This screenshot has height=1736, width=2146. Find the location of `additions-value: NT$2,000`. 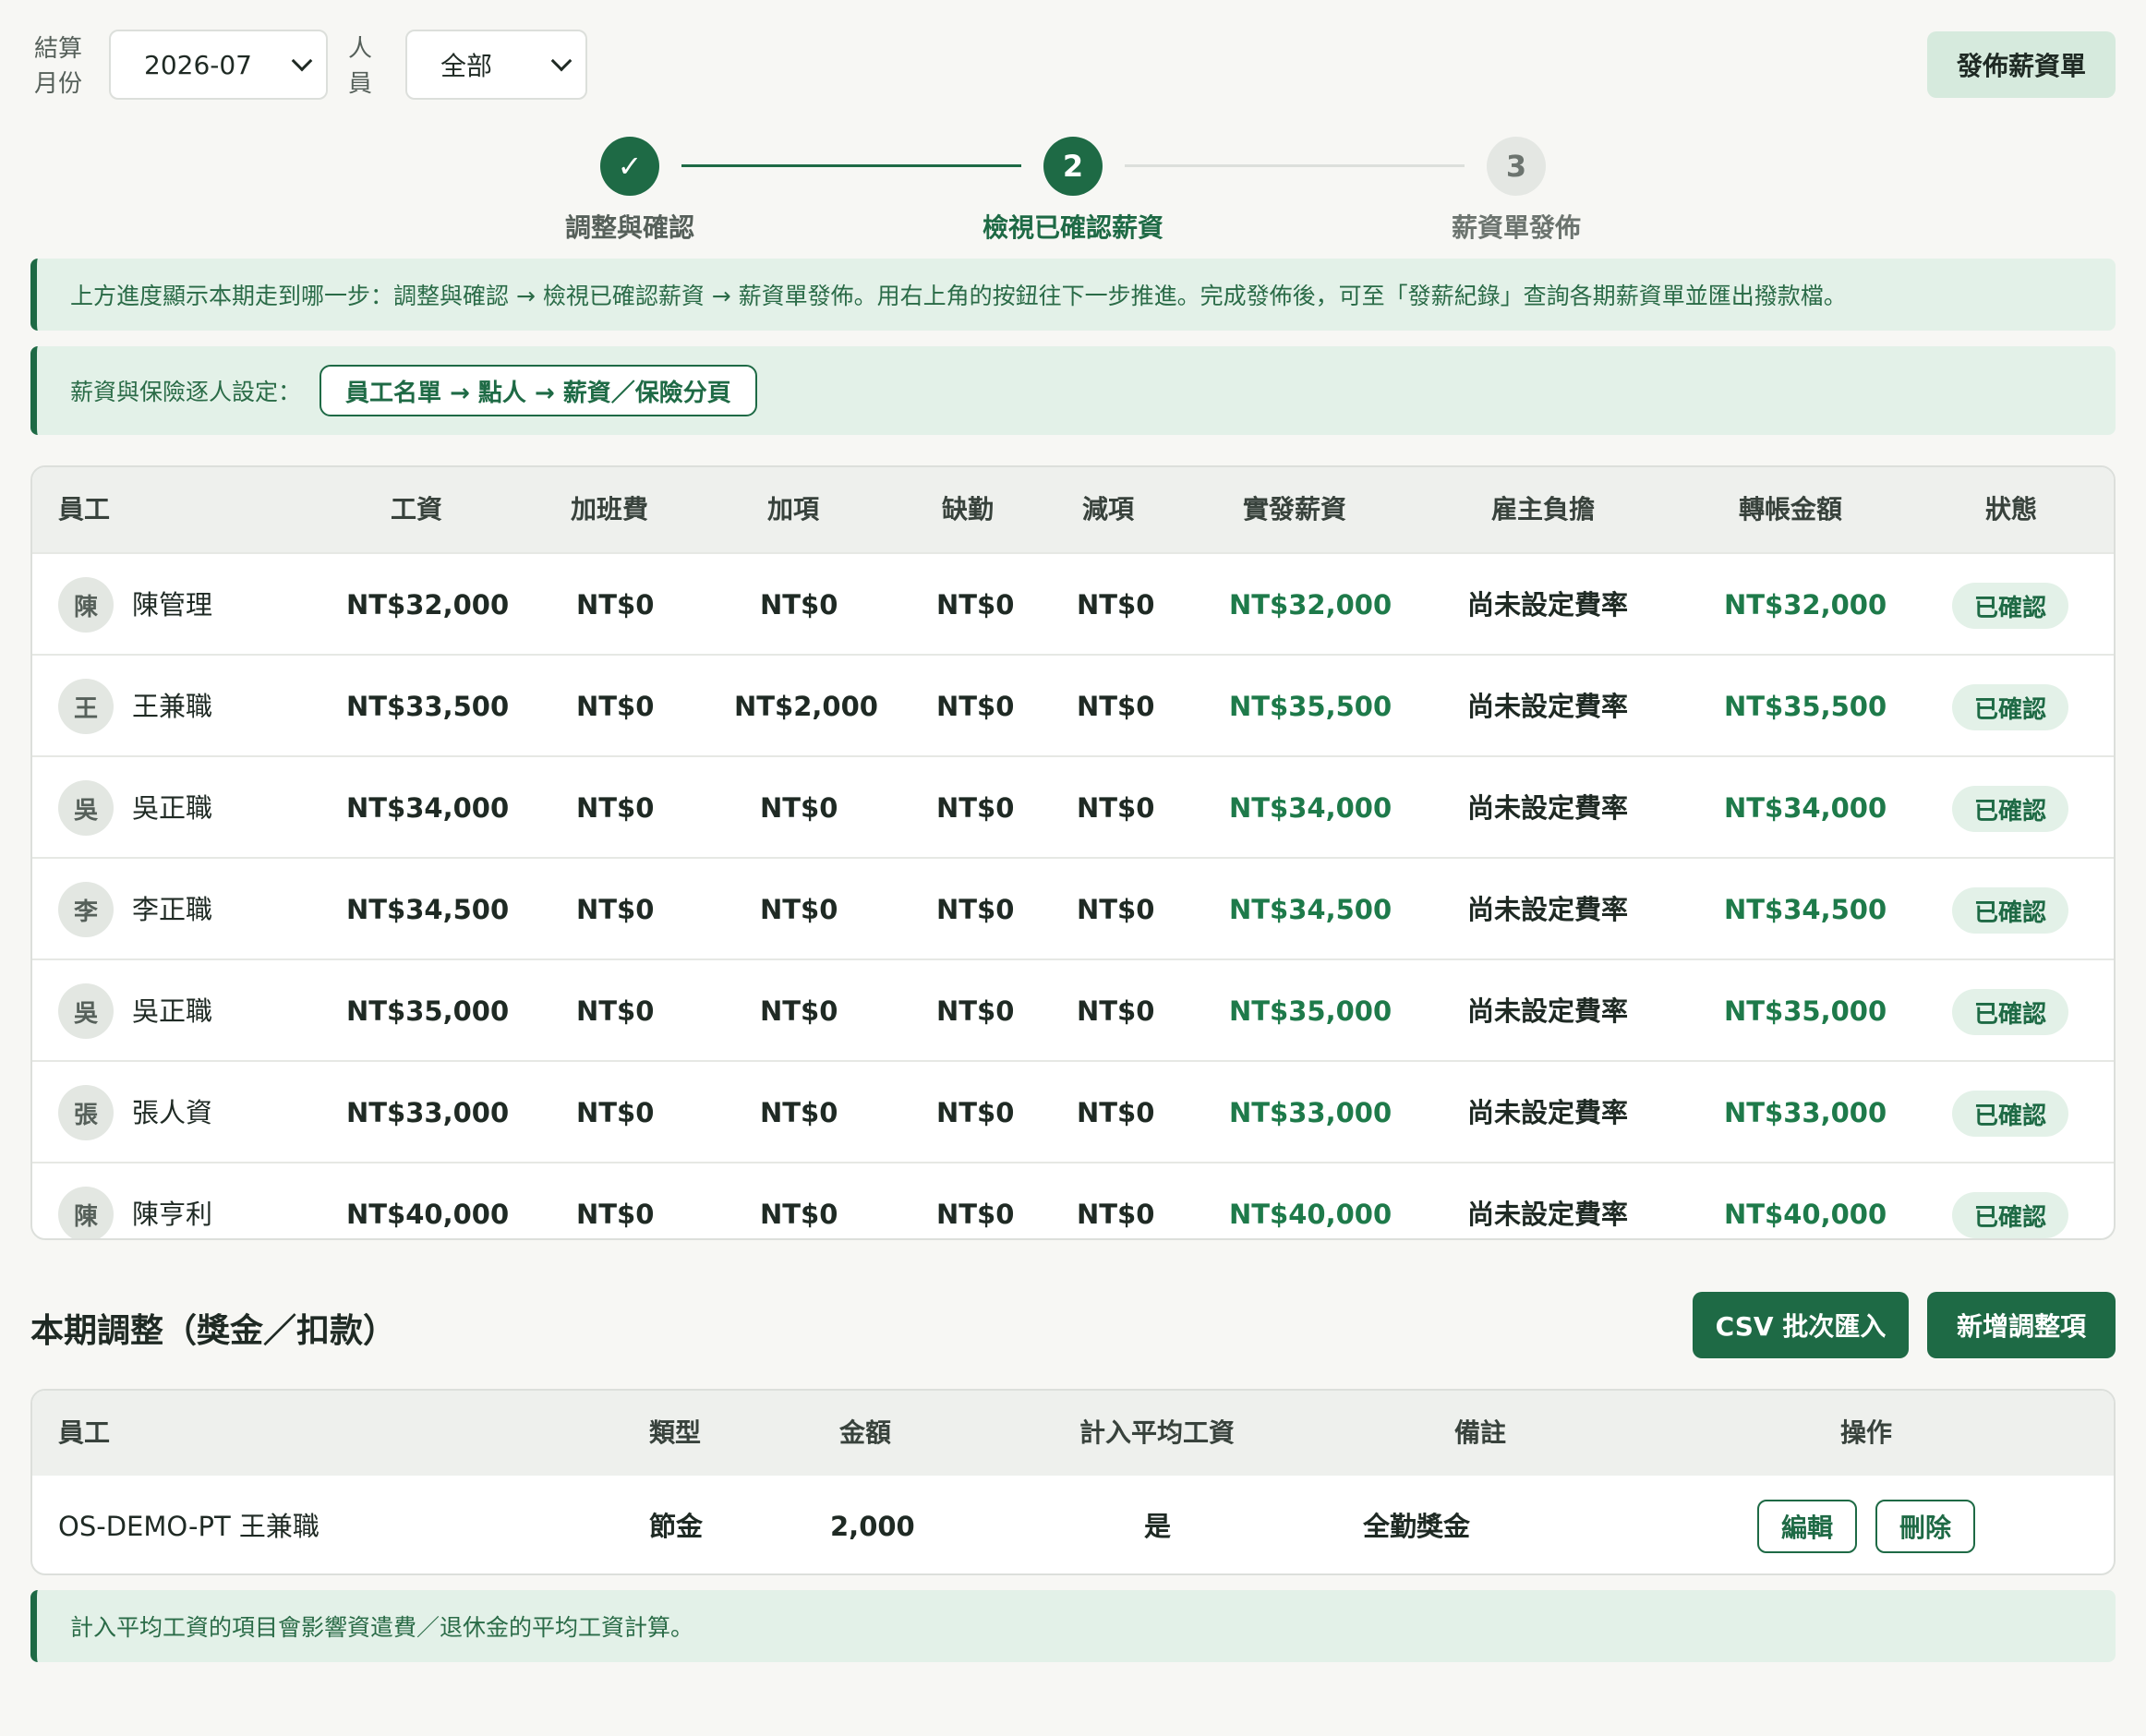

additions-value: NT$2,000 is located at coordinates (806, 707).